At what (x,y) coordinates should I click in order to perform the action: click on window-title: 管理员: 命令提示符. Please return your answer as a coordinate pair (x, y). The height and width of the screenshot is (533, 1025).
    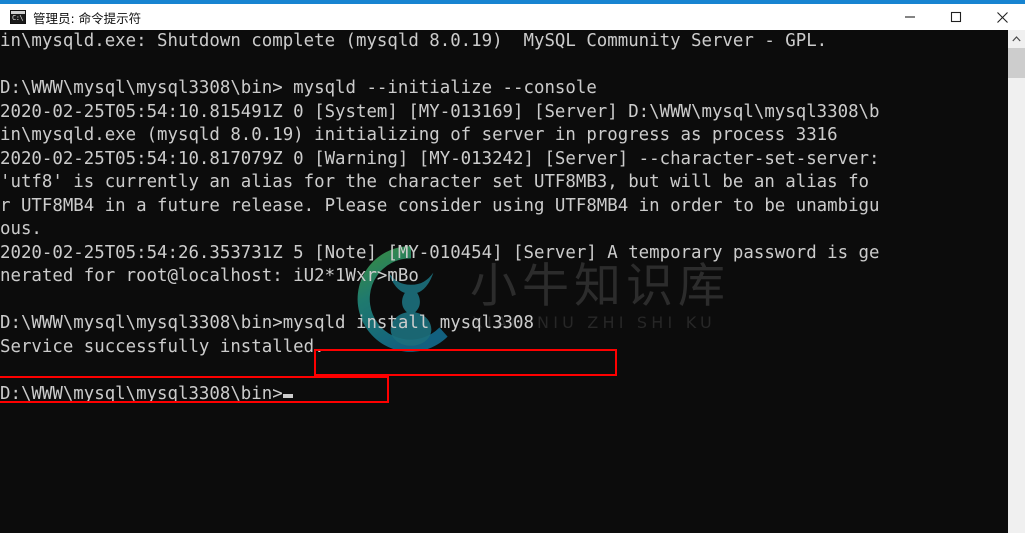
    Looking at the image, I should click on (87, 18).